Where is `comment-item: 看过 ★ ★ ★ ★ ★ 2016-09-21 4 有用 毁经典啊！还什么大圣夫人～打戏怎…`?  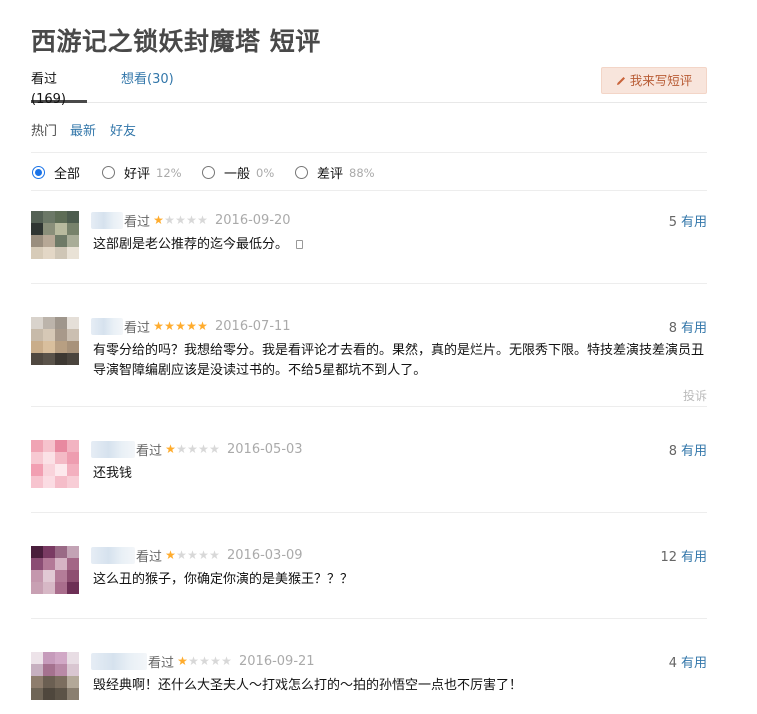 comment-item: 看过 ★ ★ ★ ★ ★ 2016-09-21 4 有用 毁经典啊！还什么大圣夫人～打戏怎… is located at coordinates (369, 683).